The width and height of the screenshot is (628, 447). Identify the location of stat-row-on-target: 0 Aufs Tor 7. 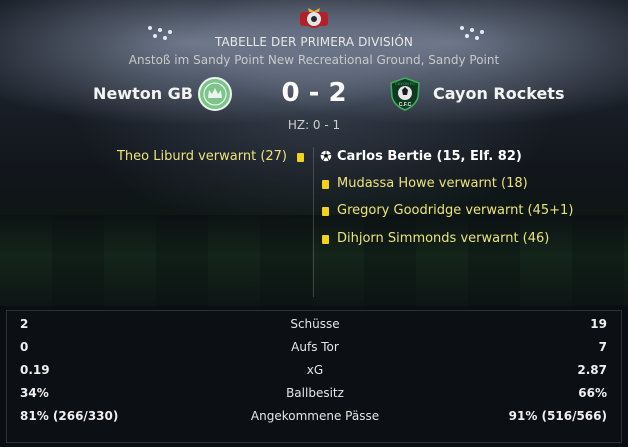
(315, 348).